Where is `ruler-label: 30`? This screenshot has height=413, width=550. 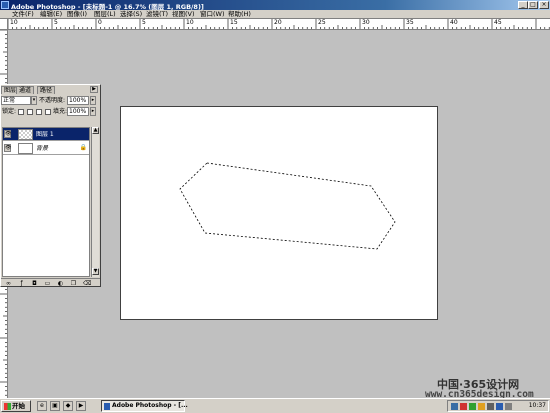 ruler-label: 30 is located at coordinates (366, 22).